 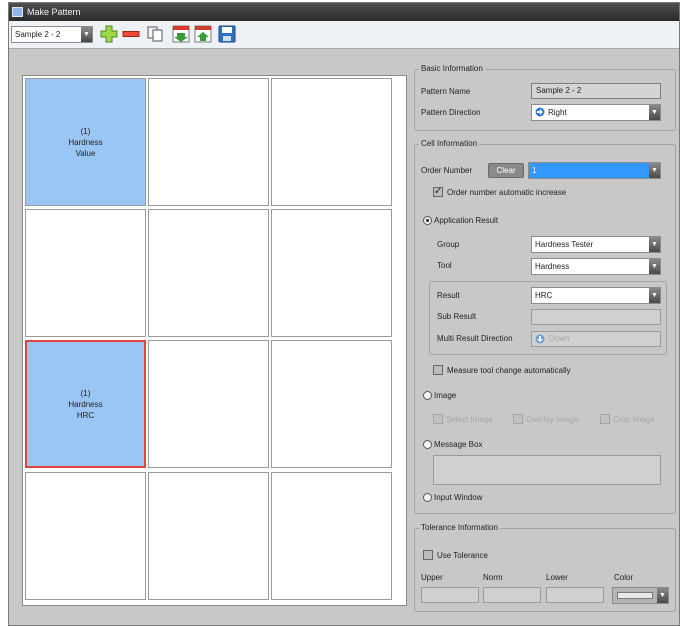 What do you see at coordinates (451, 112) in the screenshot?
I see `pattern-direction-label: Pattern Direction` at bounding box center [451, 112].